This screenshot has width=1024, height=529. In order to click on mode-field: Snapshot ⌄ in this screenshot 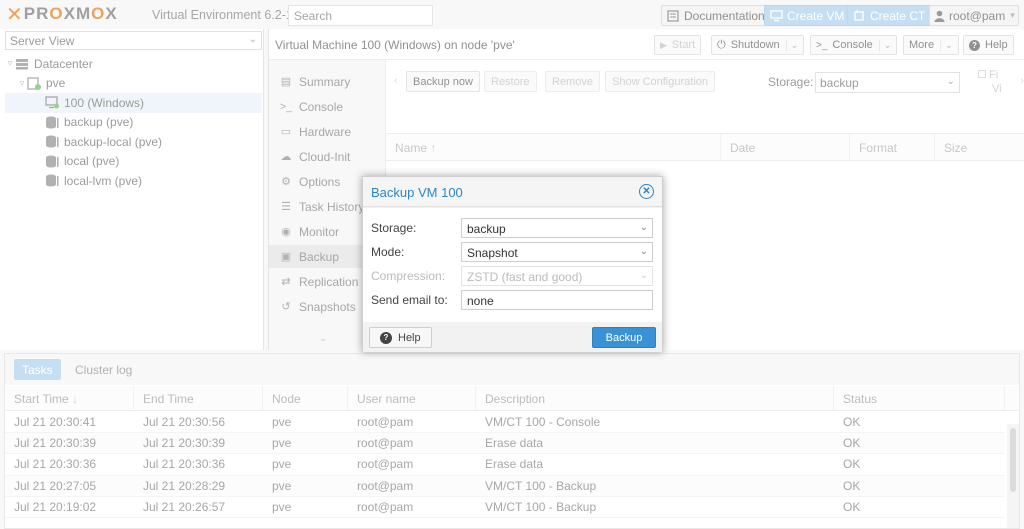, I will do `click(557, 252)`.